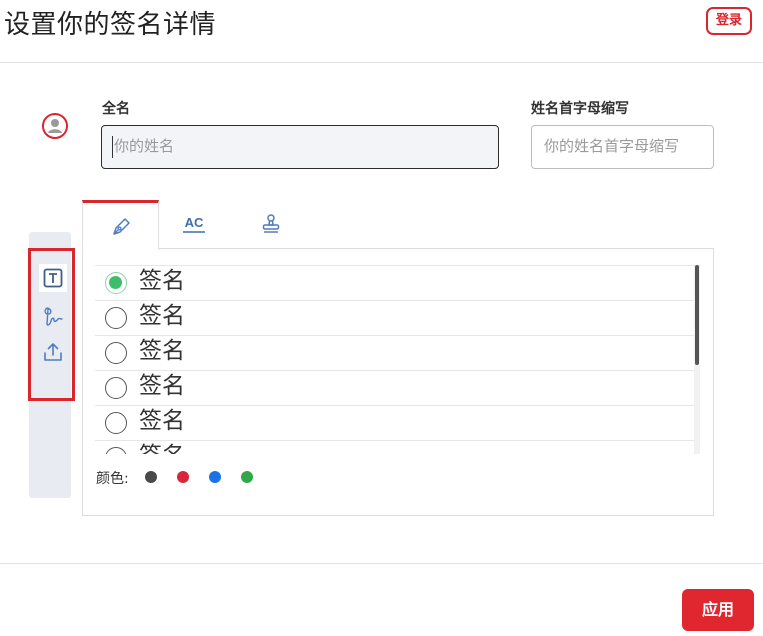 The image size is (763, 636). Describe the element at coordinates (697, 315) in the screenshot. I see `scrollbar-thumb` at that location.